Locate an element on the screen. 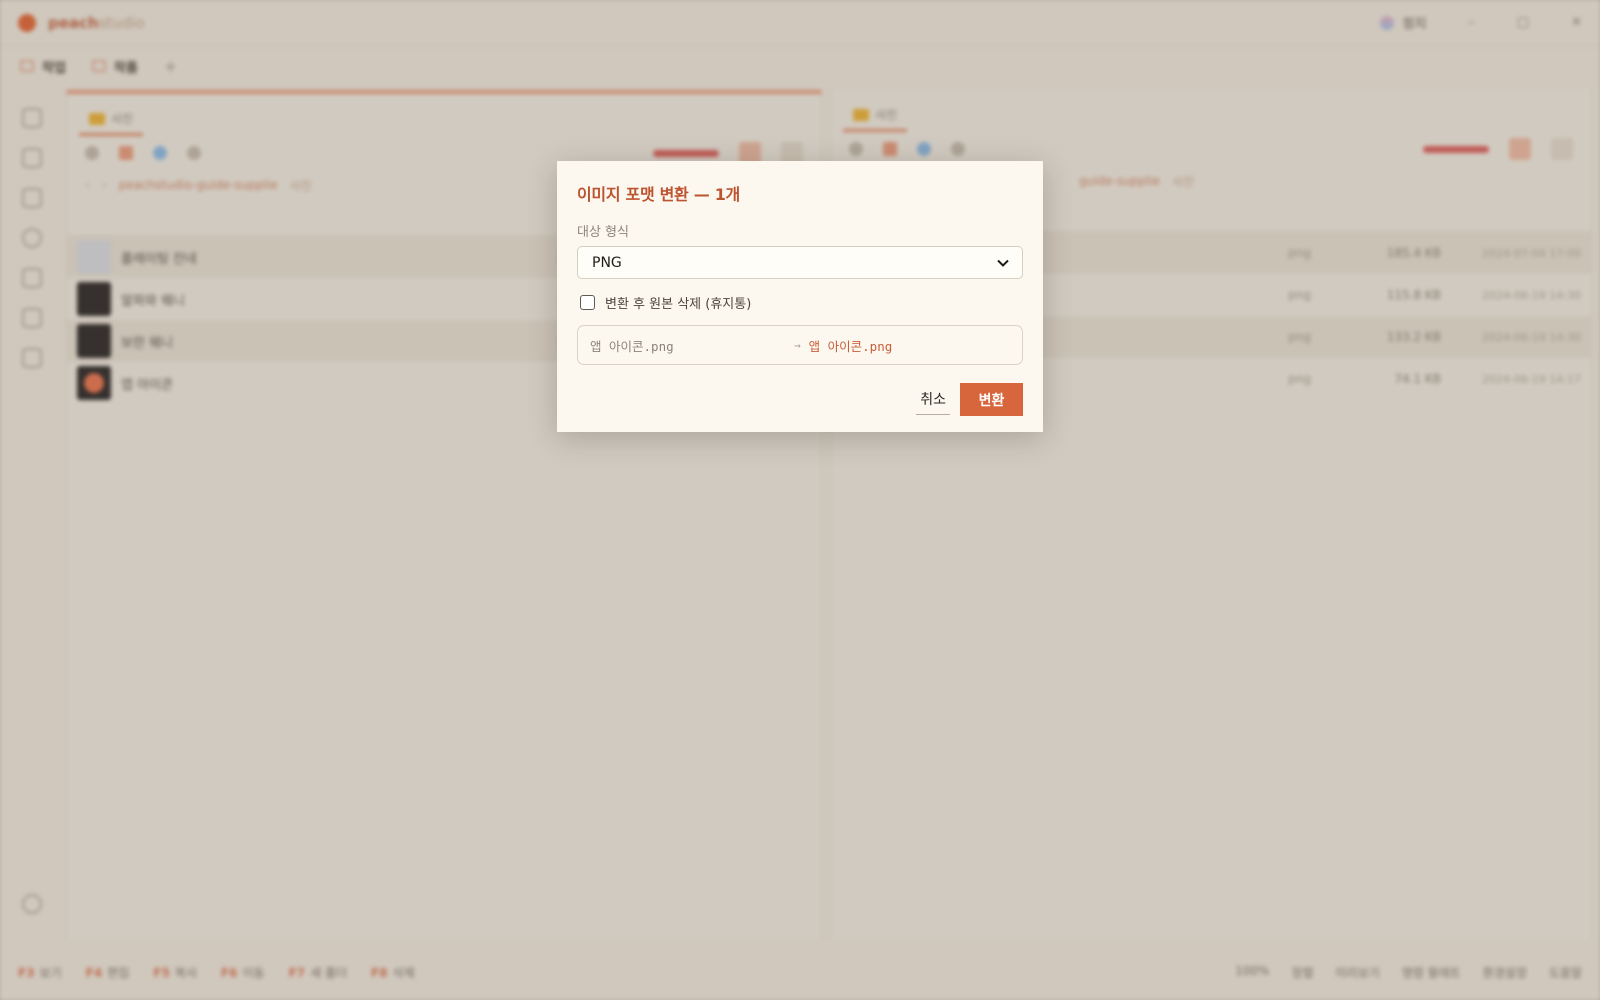 The height and width of the screenshot is (1000, 1600). arrow-right-icon: → is located at coordinates (797, 345).